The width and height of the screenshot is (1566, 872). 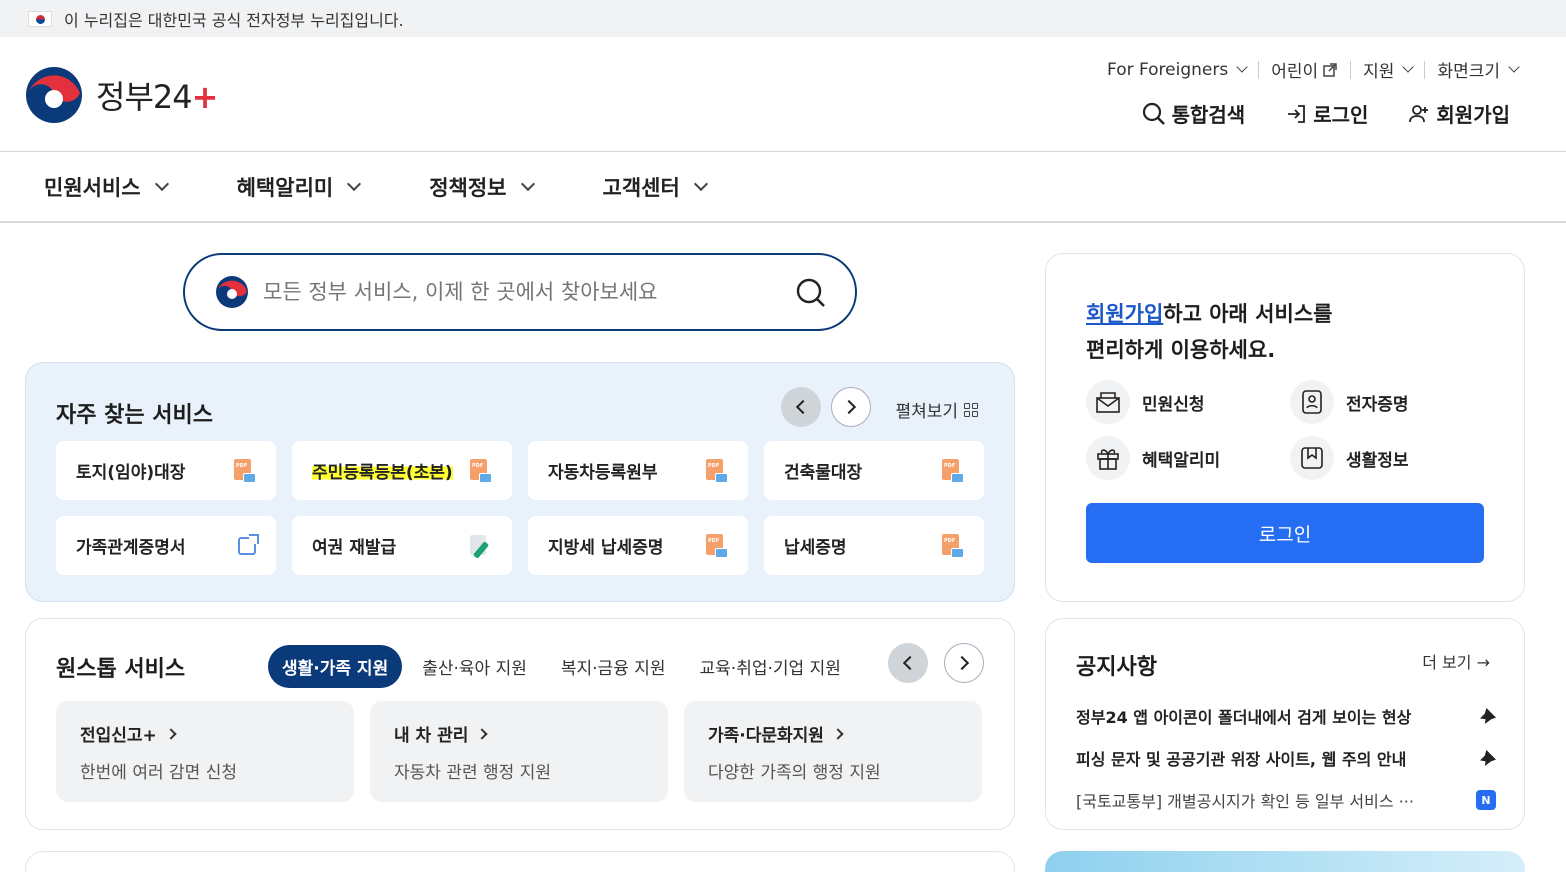 What do you see at coordinates (205, 751) in the screenshot?
I see `onestop-card-move-in: 전입신고+ 한번에 여러 감면 신청` at bounding box center [205, 751].